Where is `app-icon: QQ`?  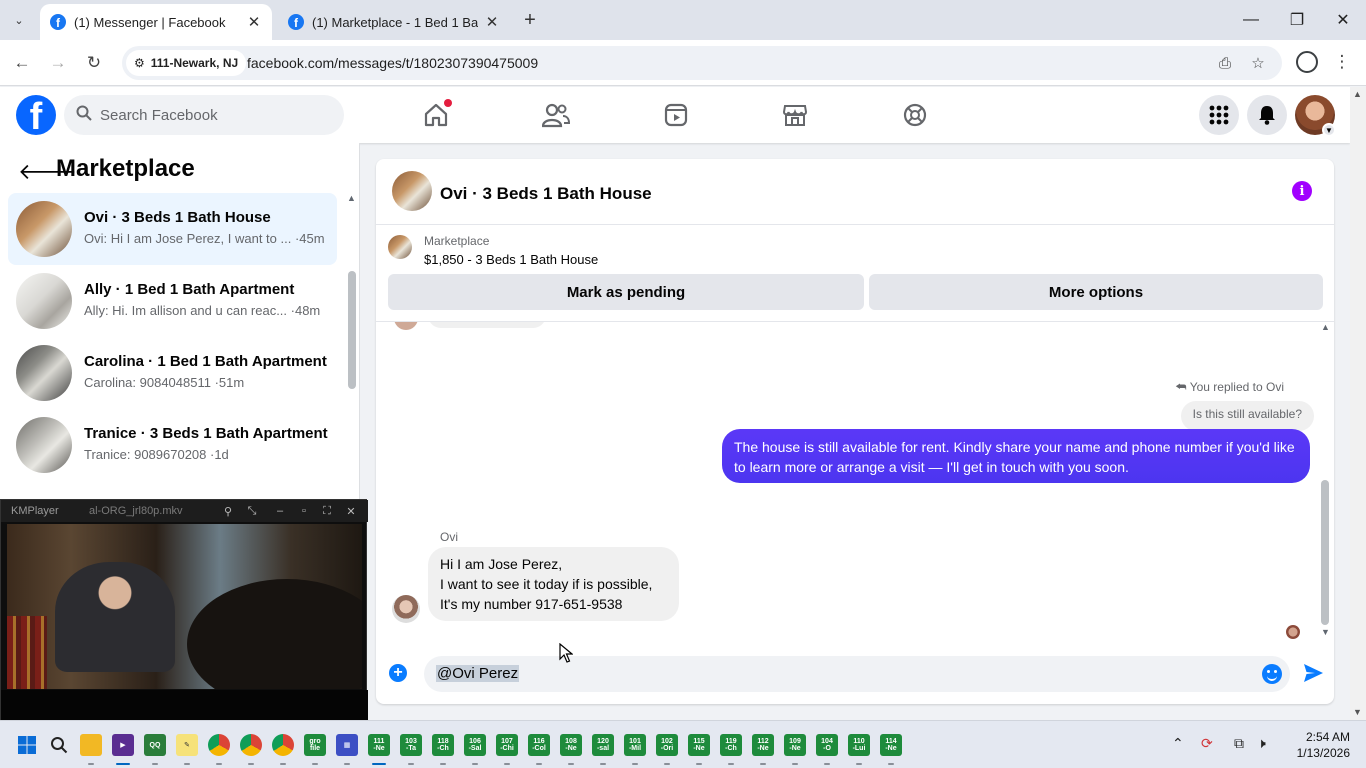
app-icon: QQ is located at coordinates (155, 749).